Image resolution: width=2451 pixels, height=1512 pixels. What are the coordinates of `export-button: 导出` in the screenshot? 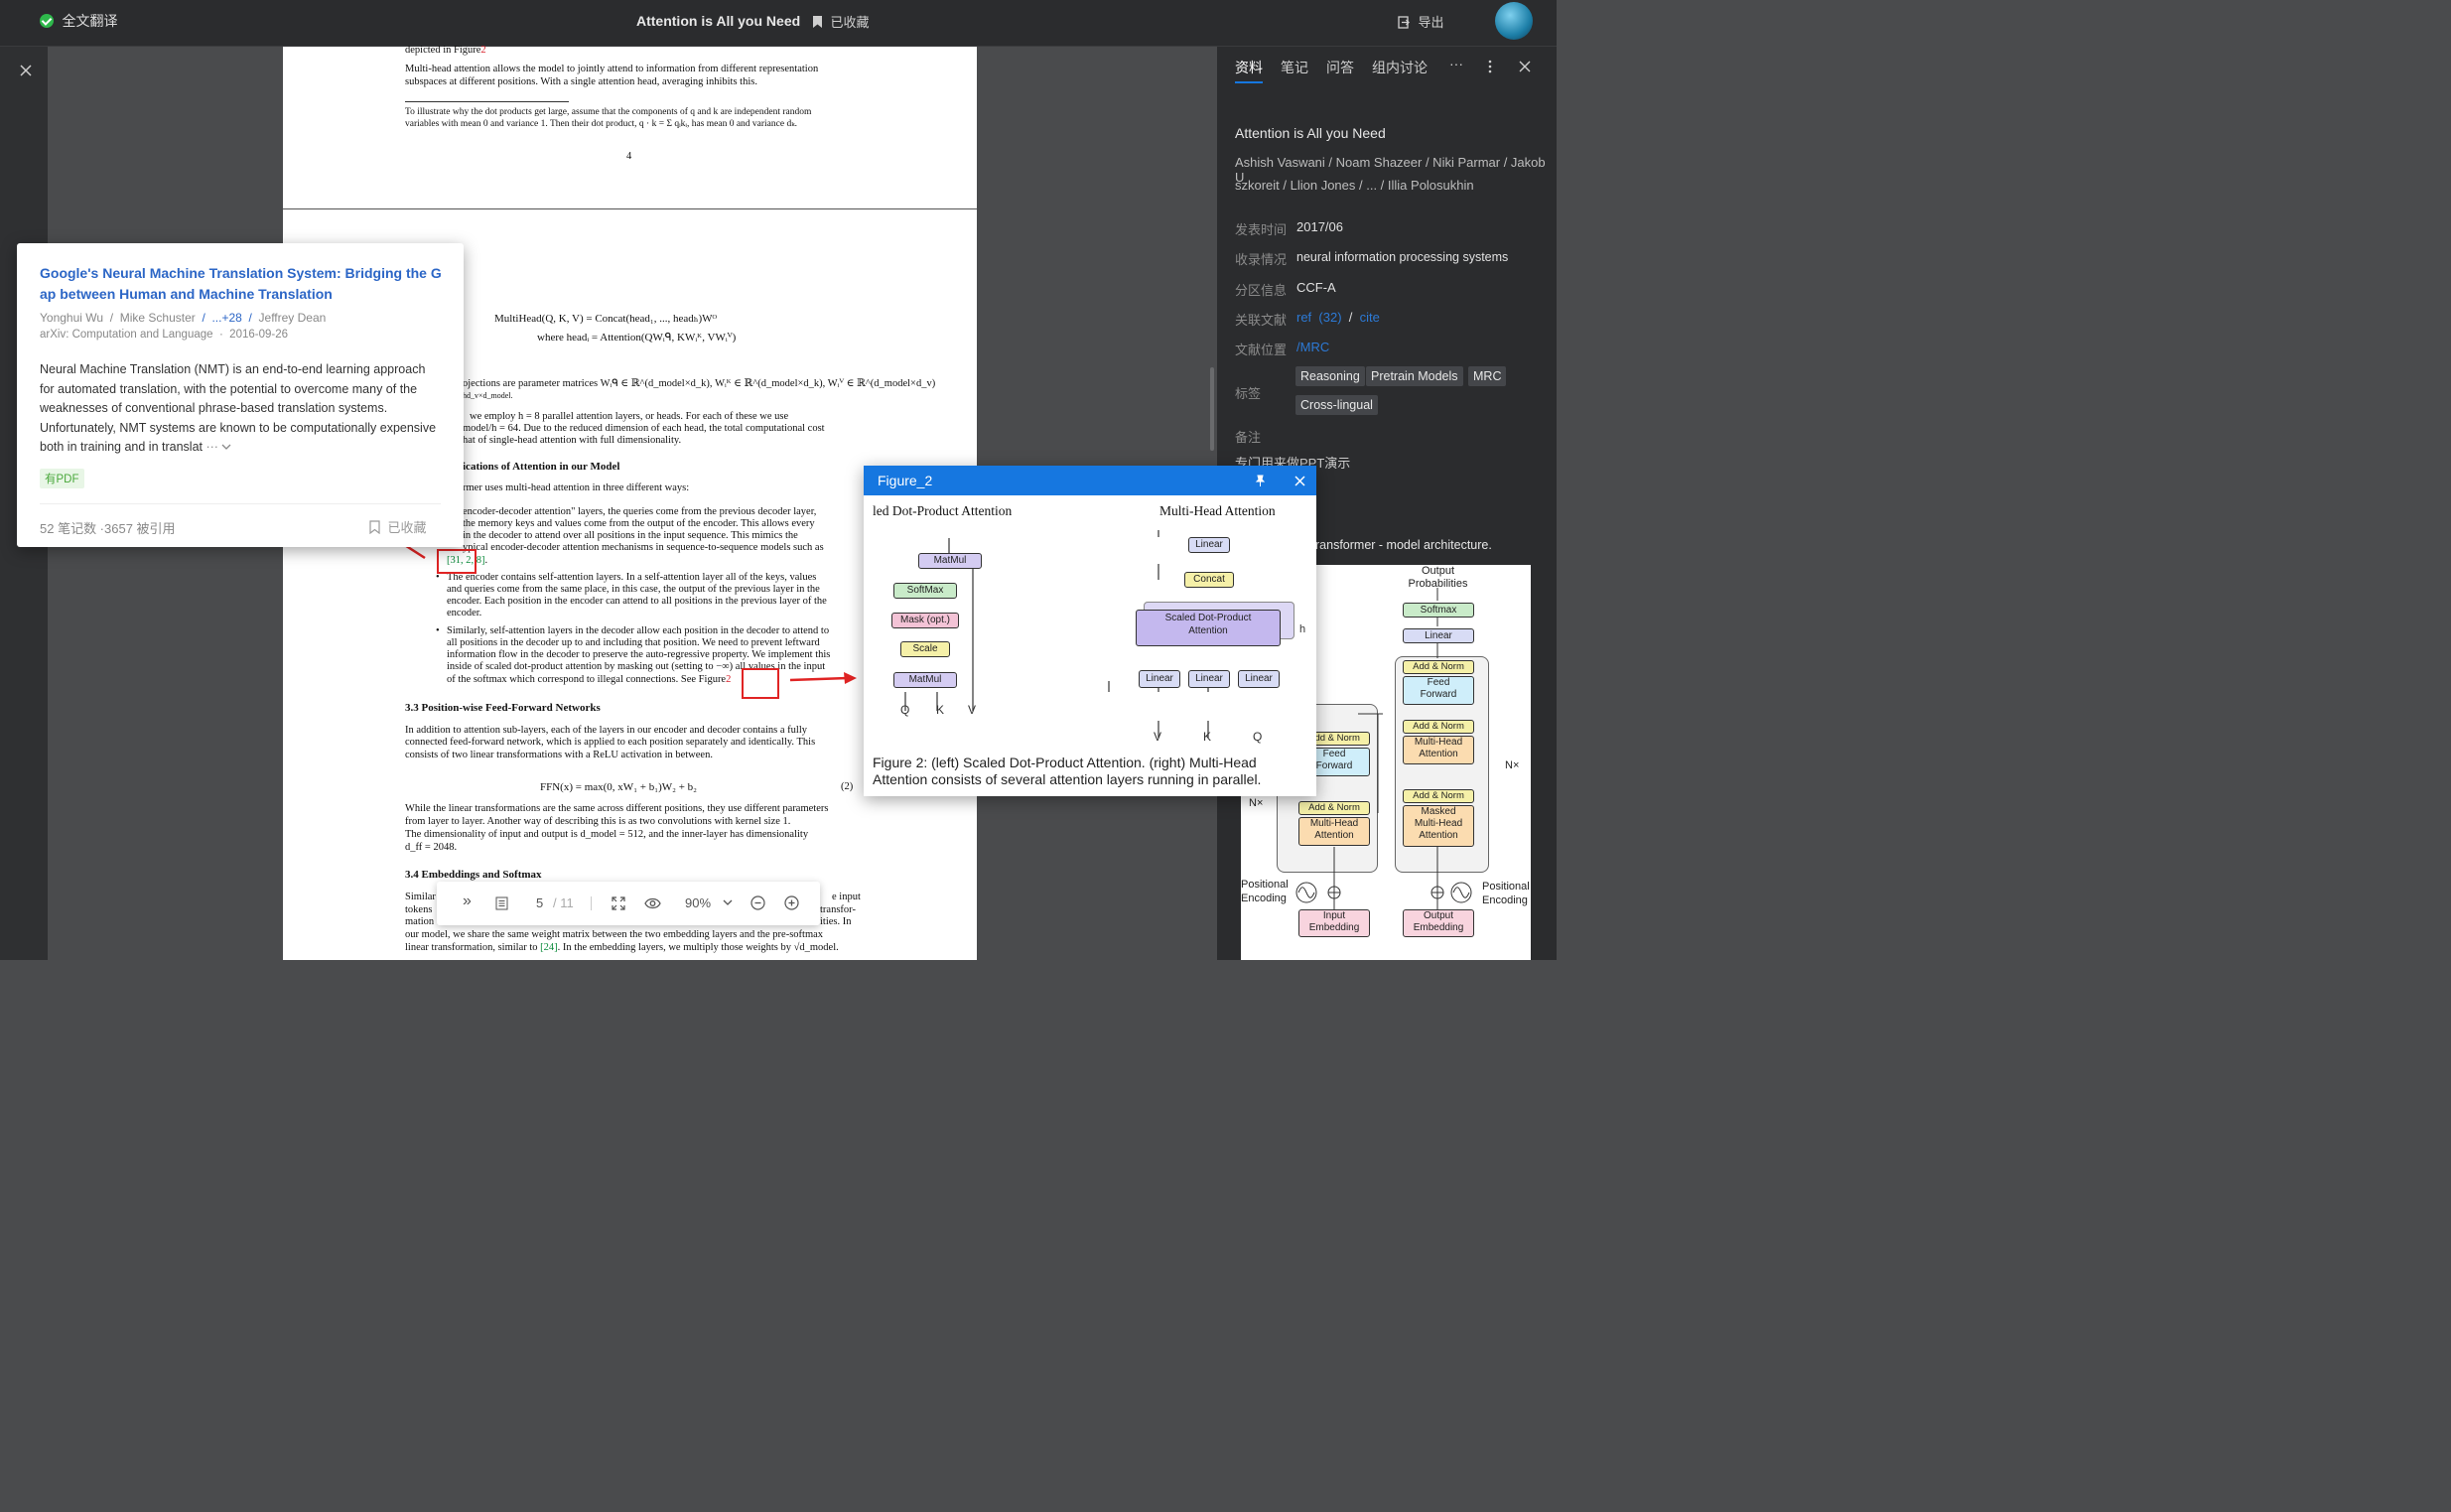 It's located at (1420, 22).